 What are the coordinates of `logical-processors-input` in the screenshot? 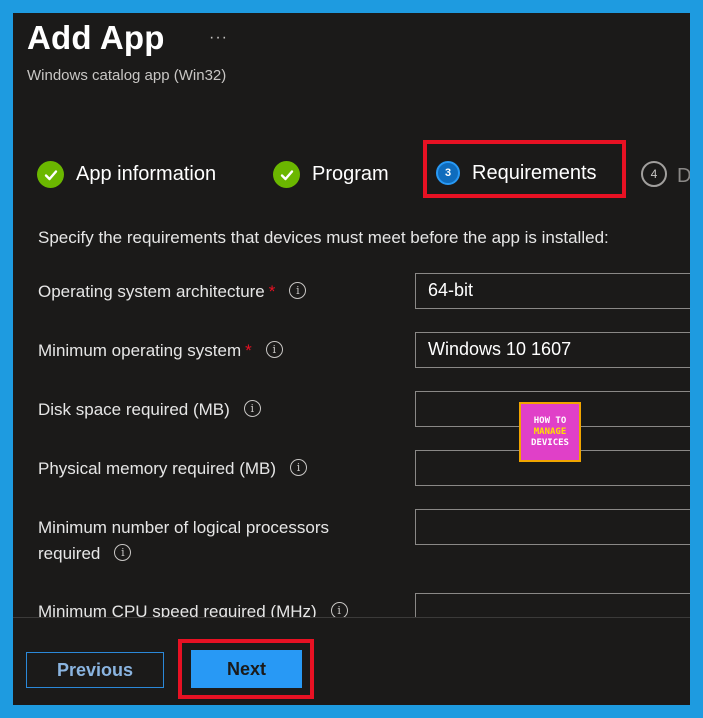 It's located at (552, 527).